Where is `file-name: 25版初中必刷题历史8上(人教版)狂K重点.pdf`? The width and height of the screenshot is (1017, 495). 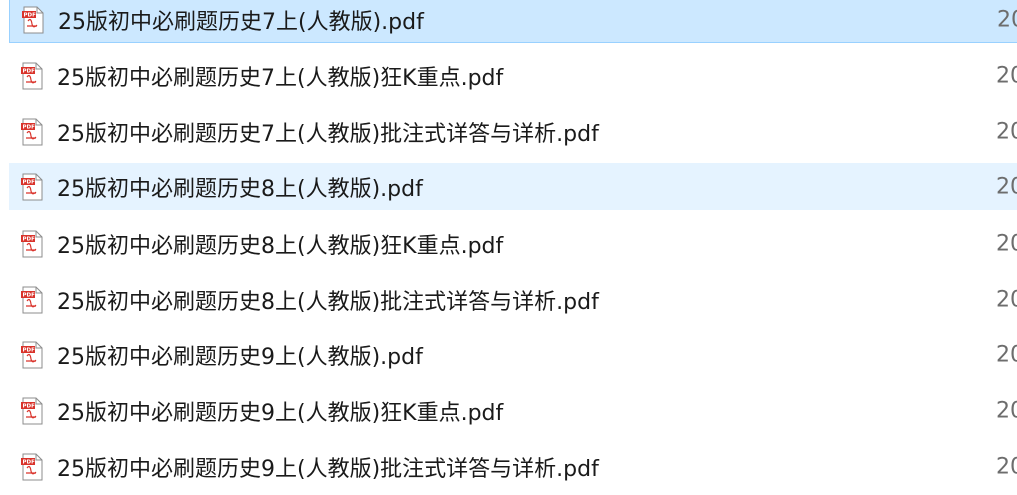 file-name: 25版初中必刷题历史8上(人教版)狂K重点.pdf is located at coordinates (280, 246).